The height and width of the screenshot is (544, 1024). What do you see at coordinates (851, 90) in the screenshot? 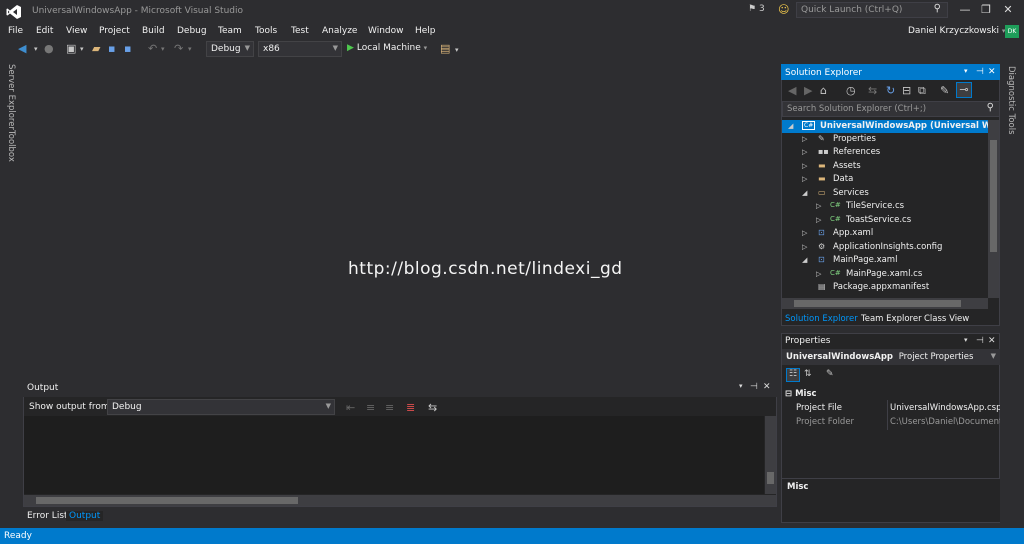
I see `pending-changes-icon: ◷` at bounding box center [851, 90].